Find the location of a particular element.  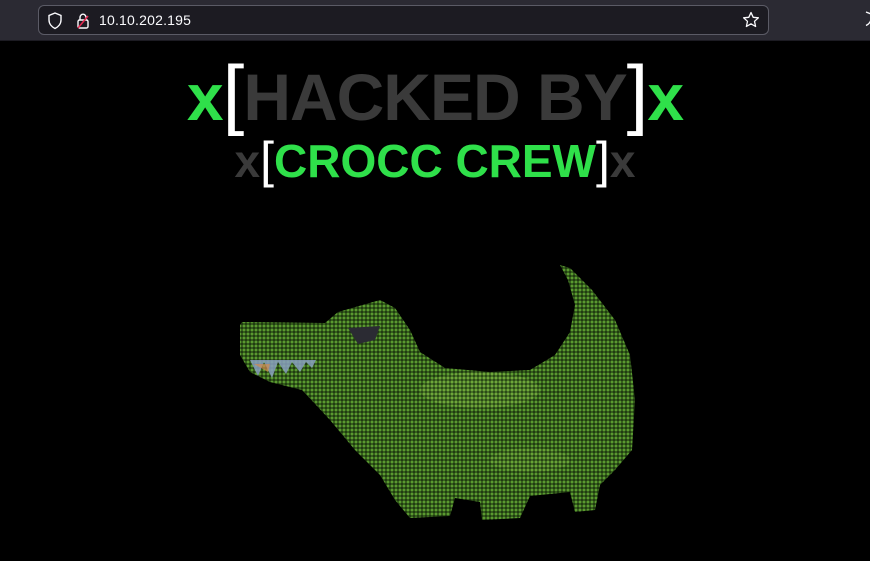

lock-icon is located at coordinates (83, 21).